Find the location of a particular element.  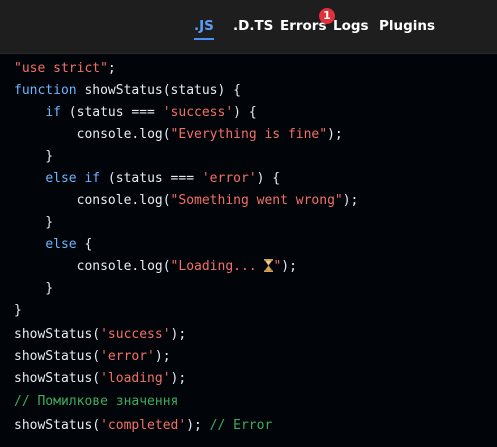

code-token: else if is located at coordinates (73, 178).